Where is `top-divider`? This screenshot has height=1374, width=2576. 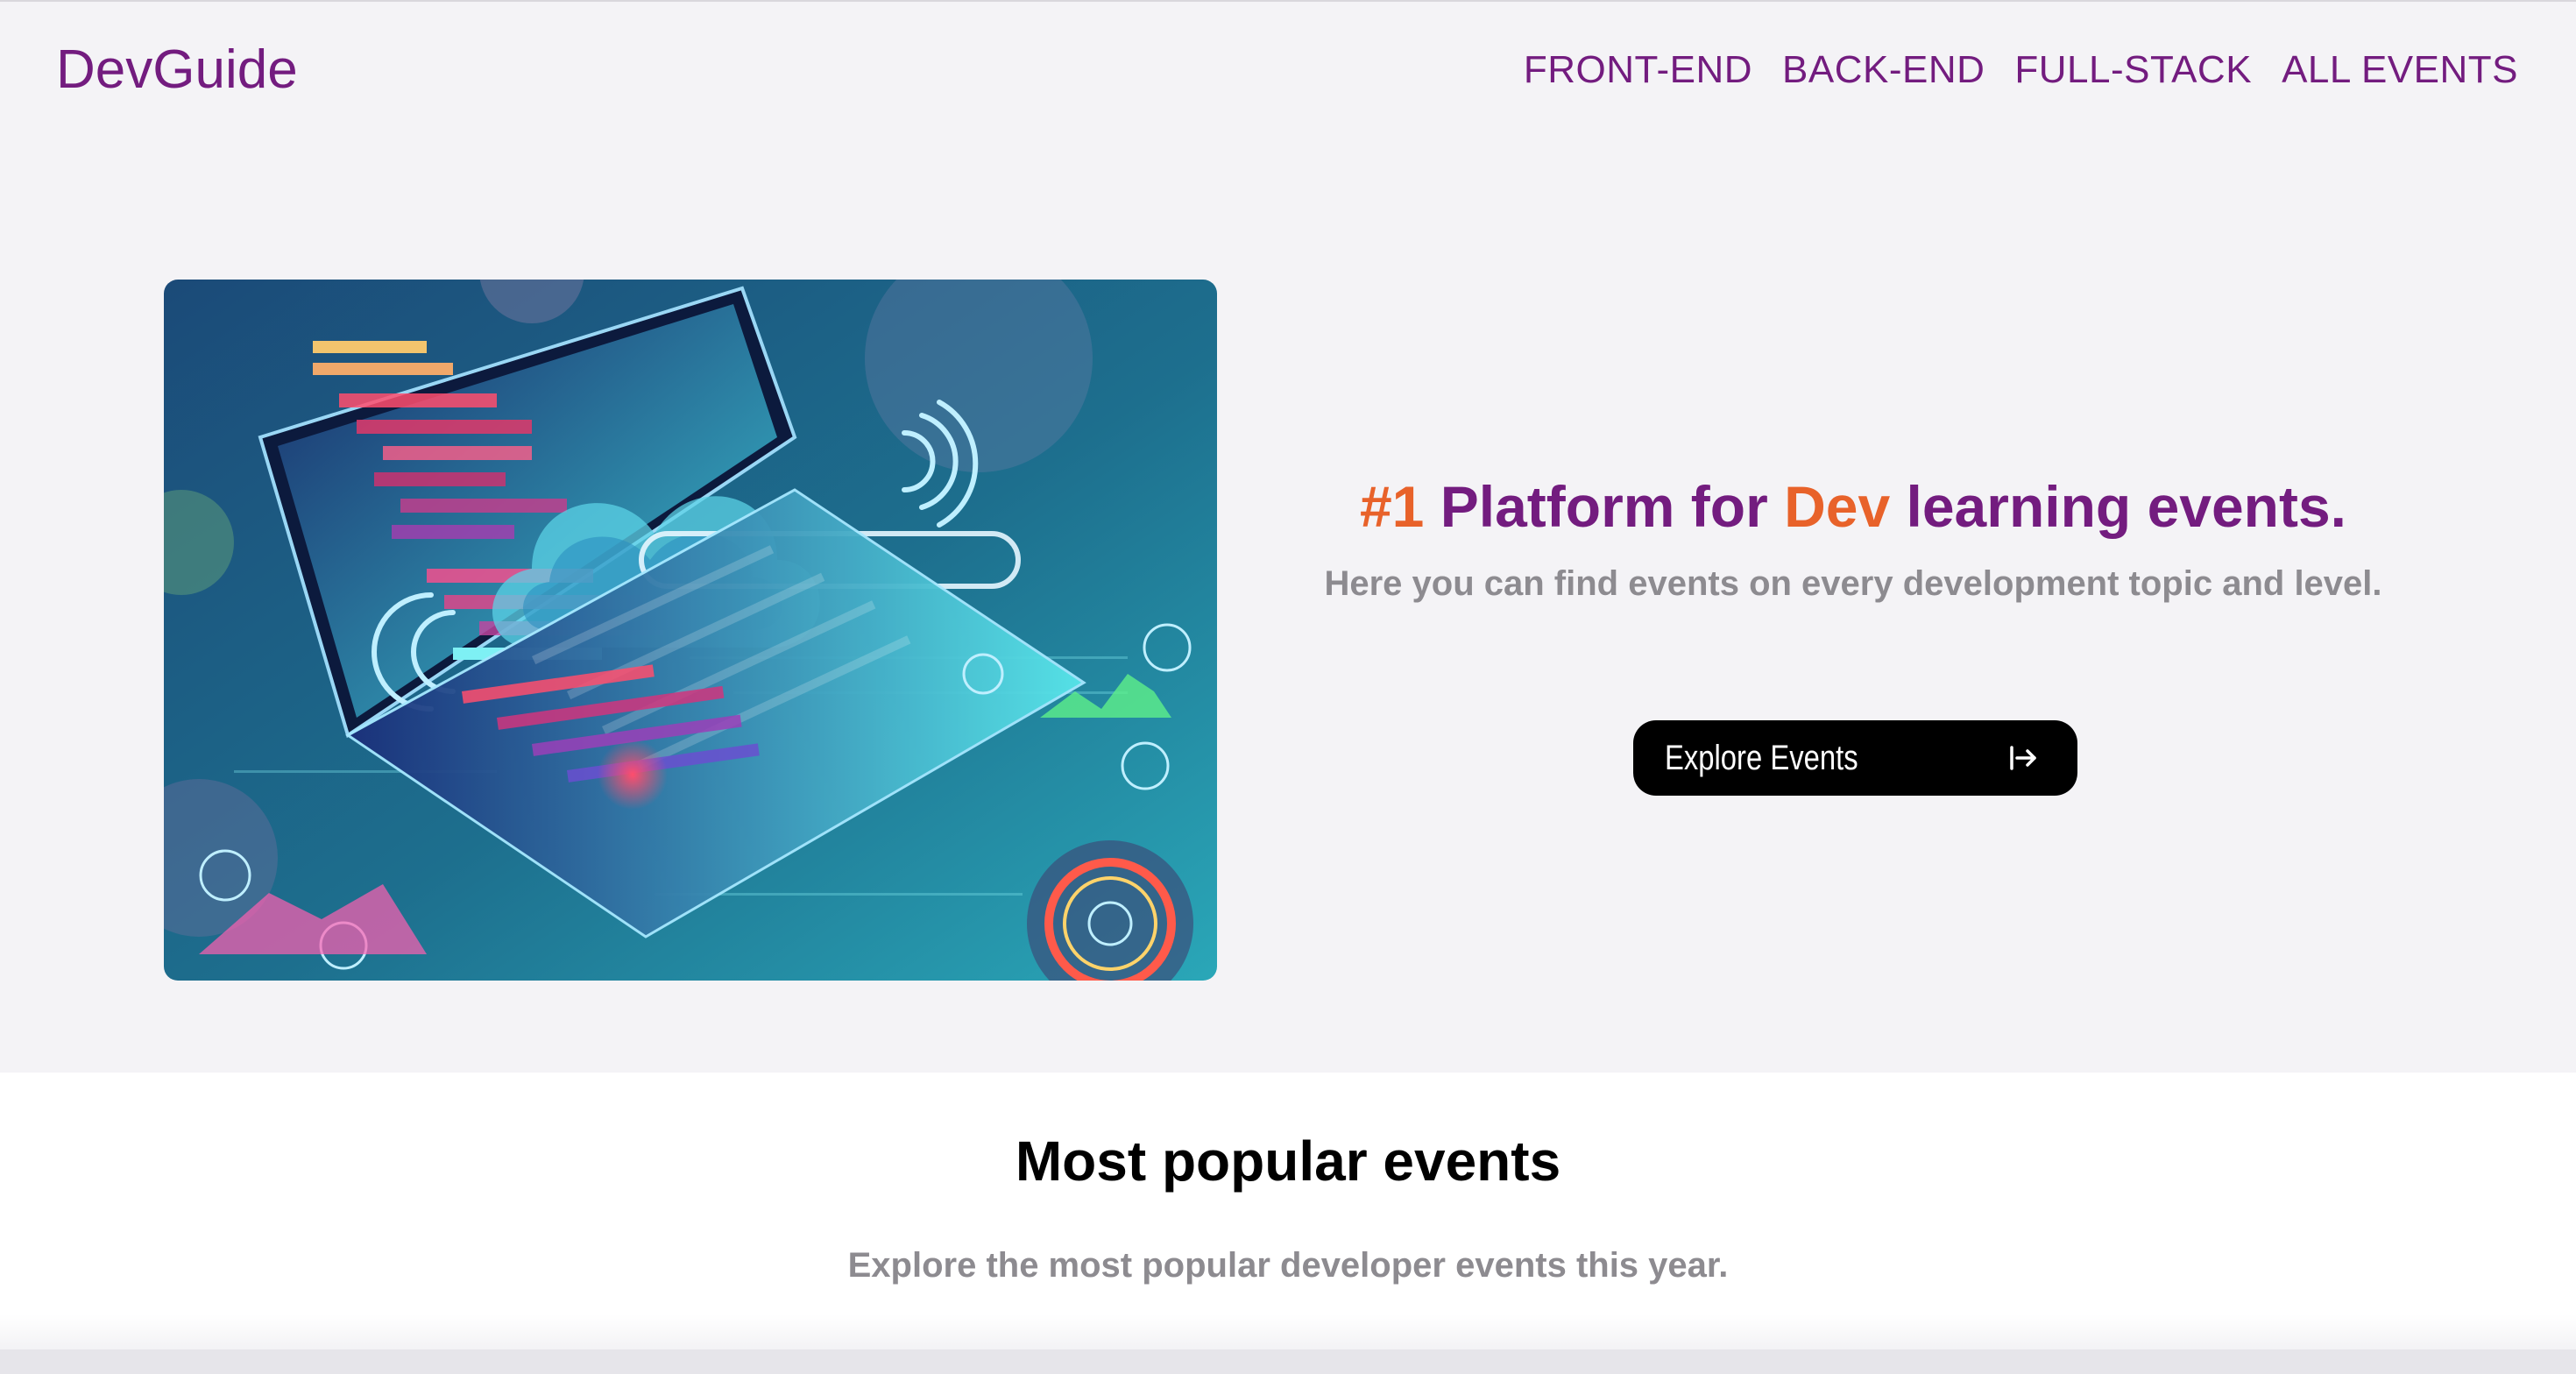
top-divider is located at coordinates (1288, 1).